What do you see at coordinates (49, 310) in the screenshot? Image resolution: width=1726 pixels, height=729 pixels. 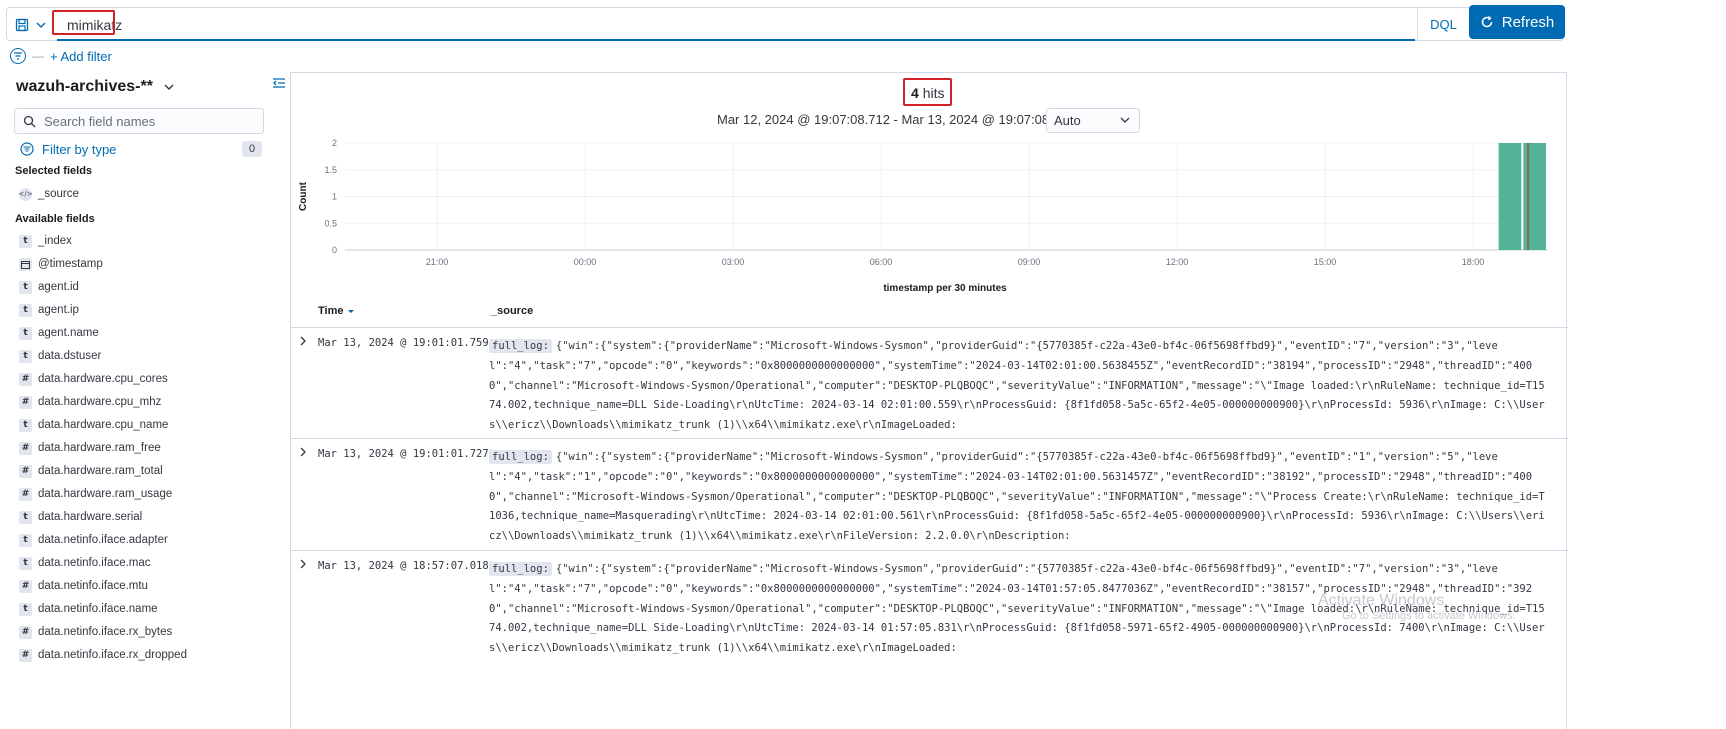 I see `field-item: t agent.ip` at bounding box center [49, 310].